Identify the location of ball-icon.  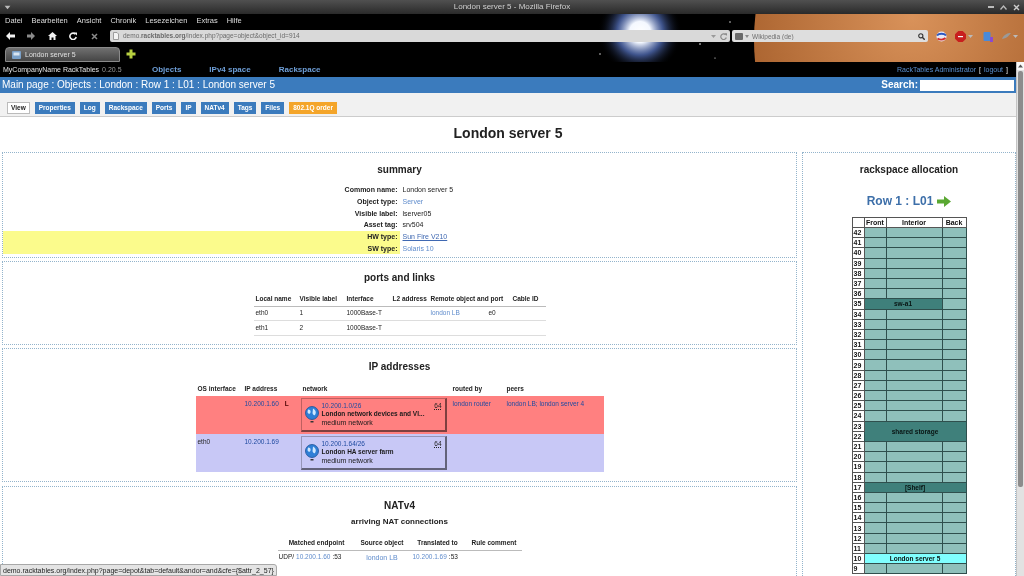
(941, 36).